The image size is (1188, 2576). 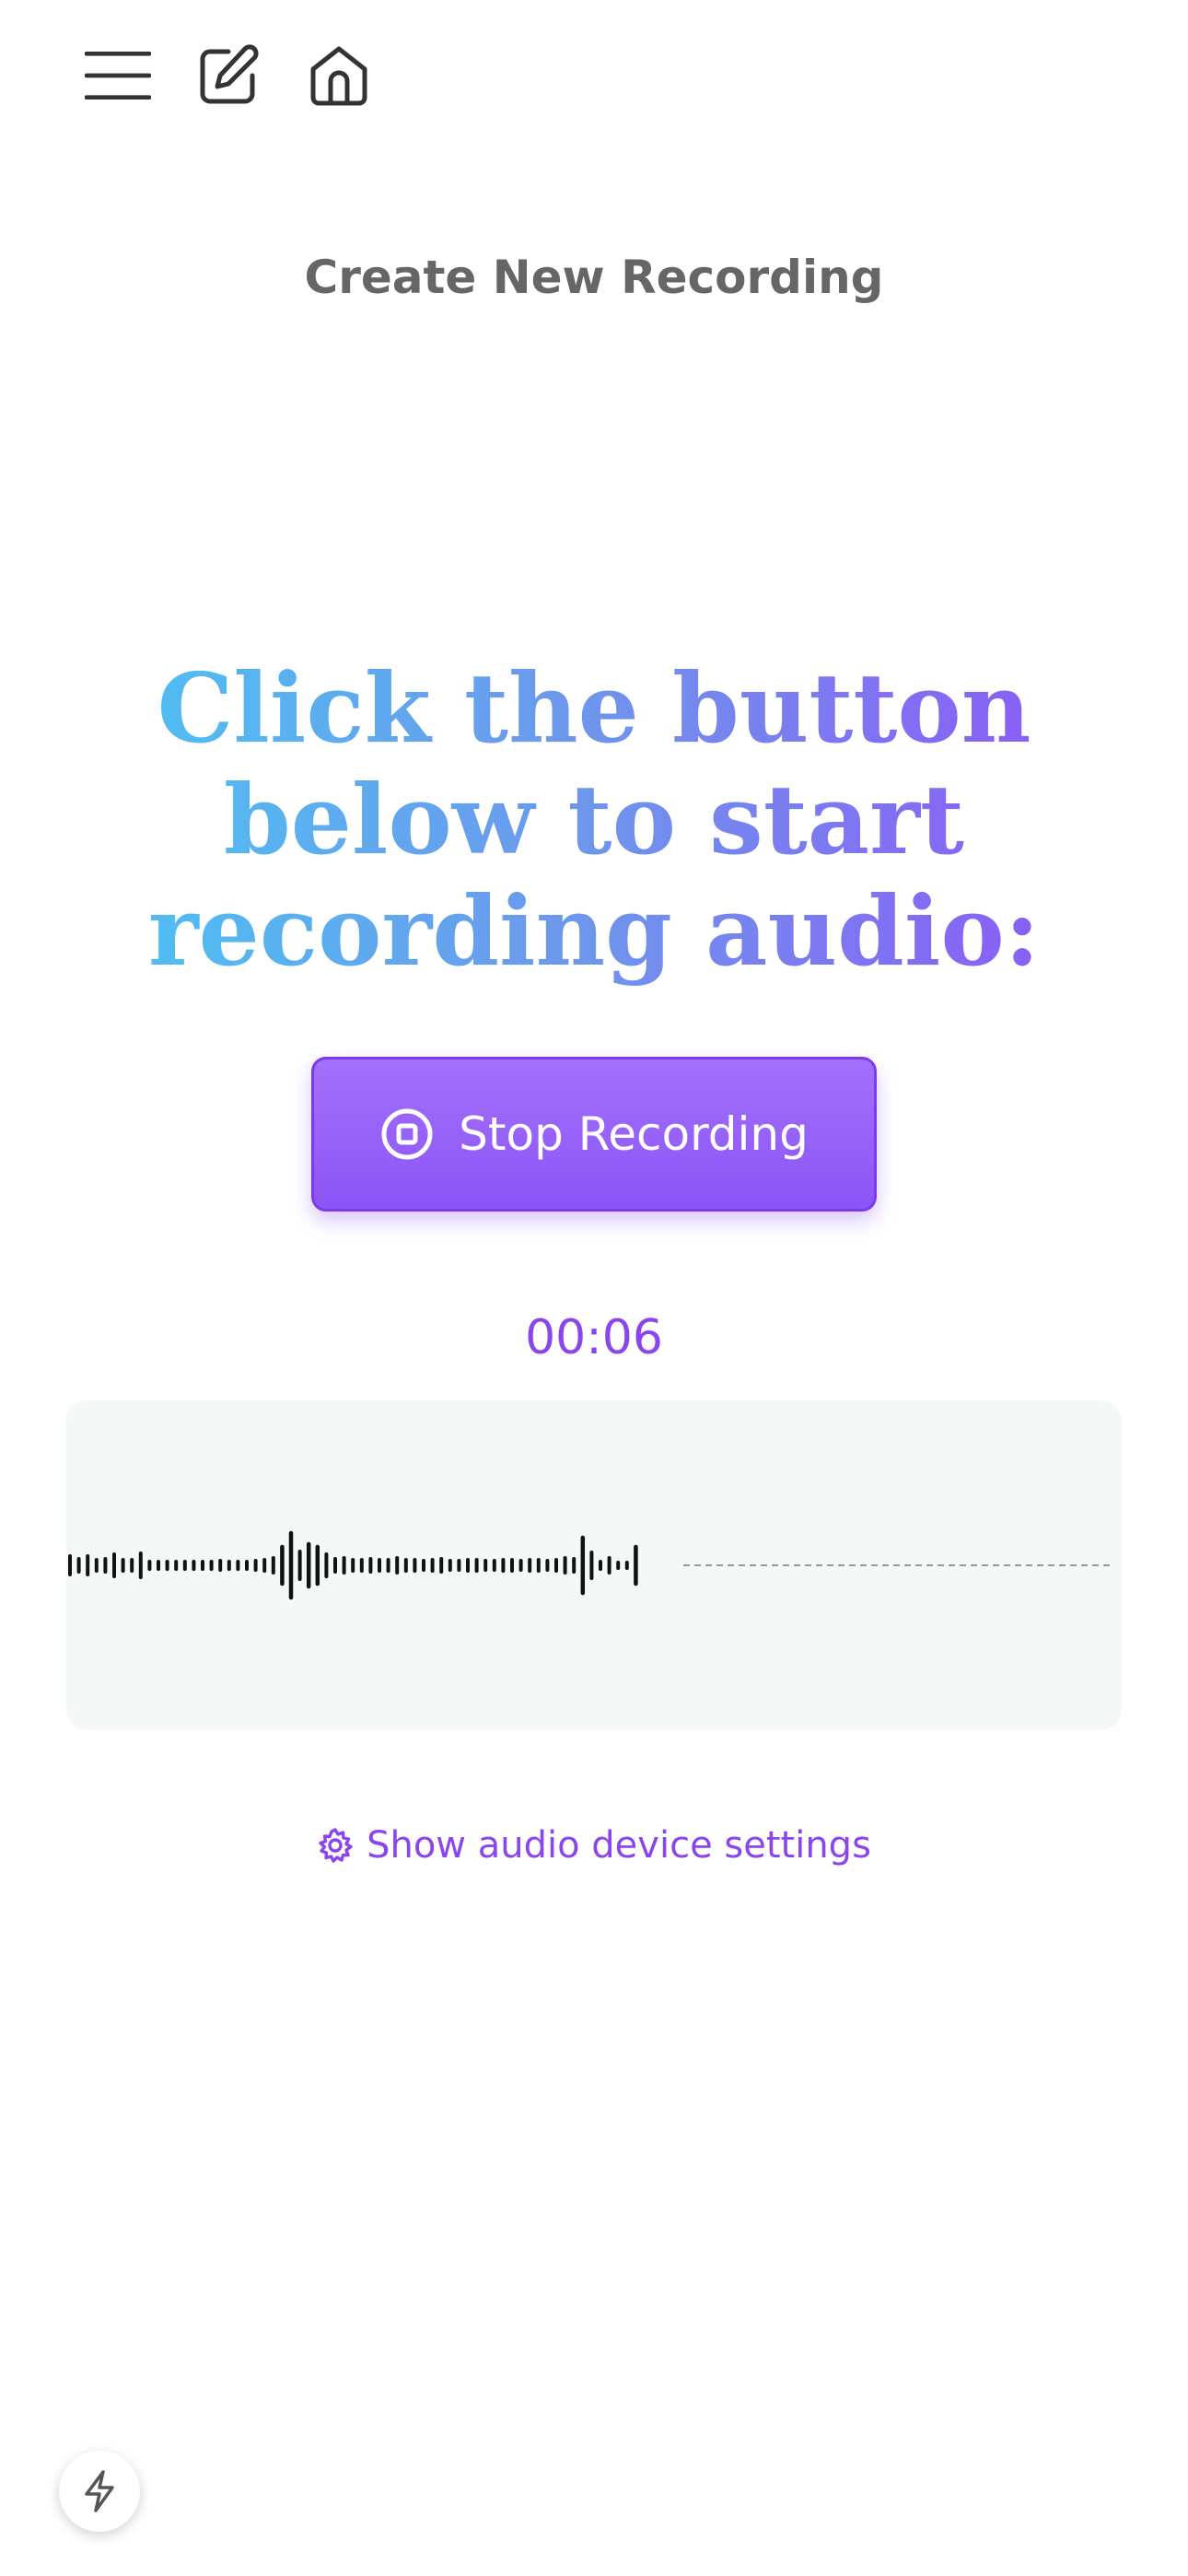 I want to click on waveform-panel, so click(x=594, y=1565).